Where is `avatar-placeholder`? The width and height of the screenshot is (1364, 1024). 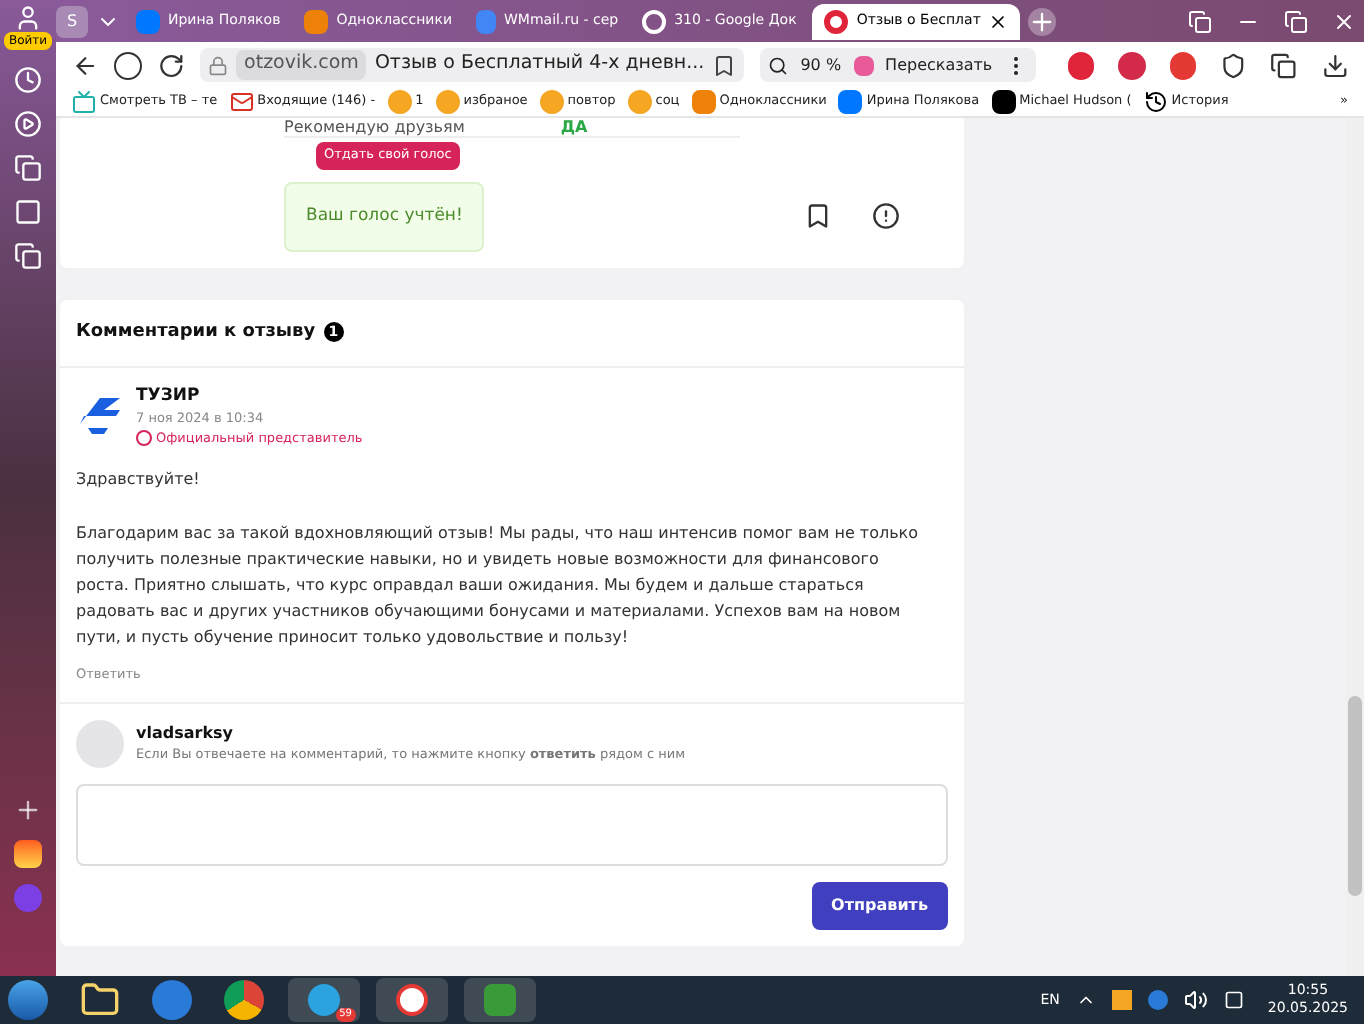
avatar-placeholder is located at coordinates (100, 744).